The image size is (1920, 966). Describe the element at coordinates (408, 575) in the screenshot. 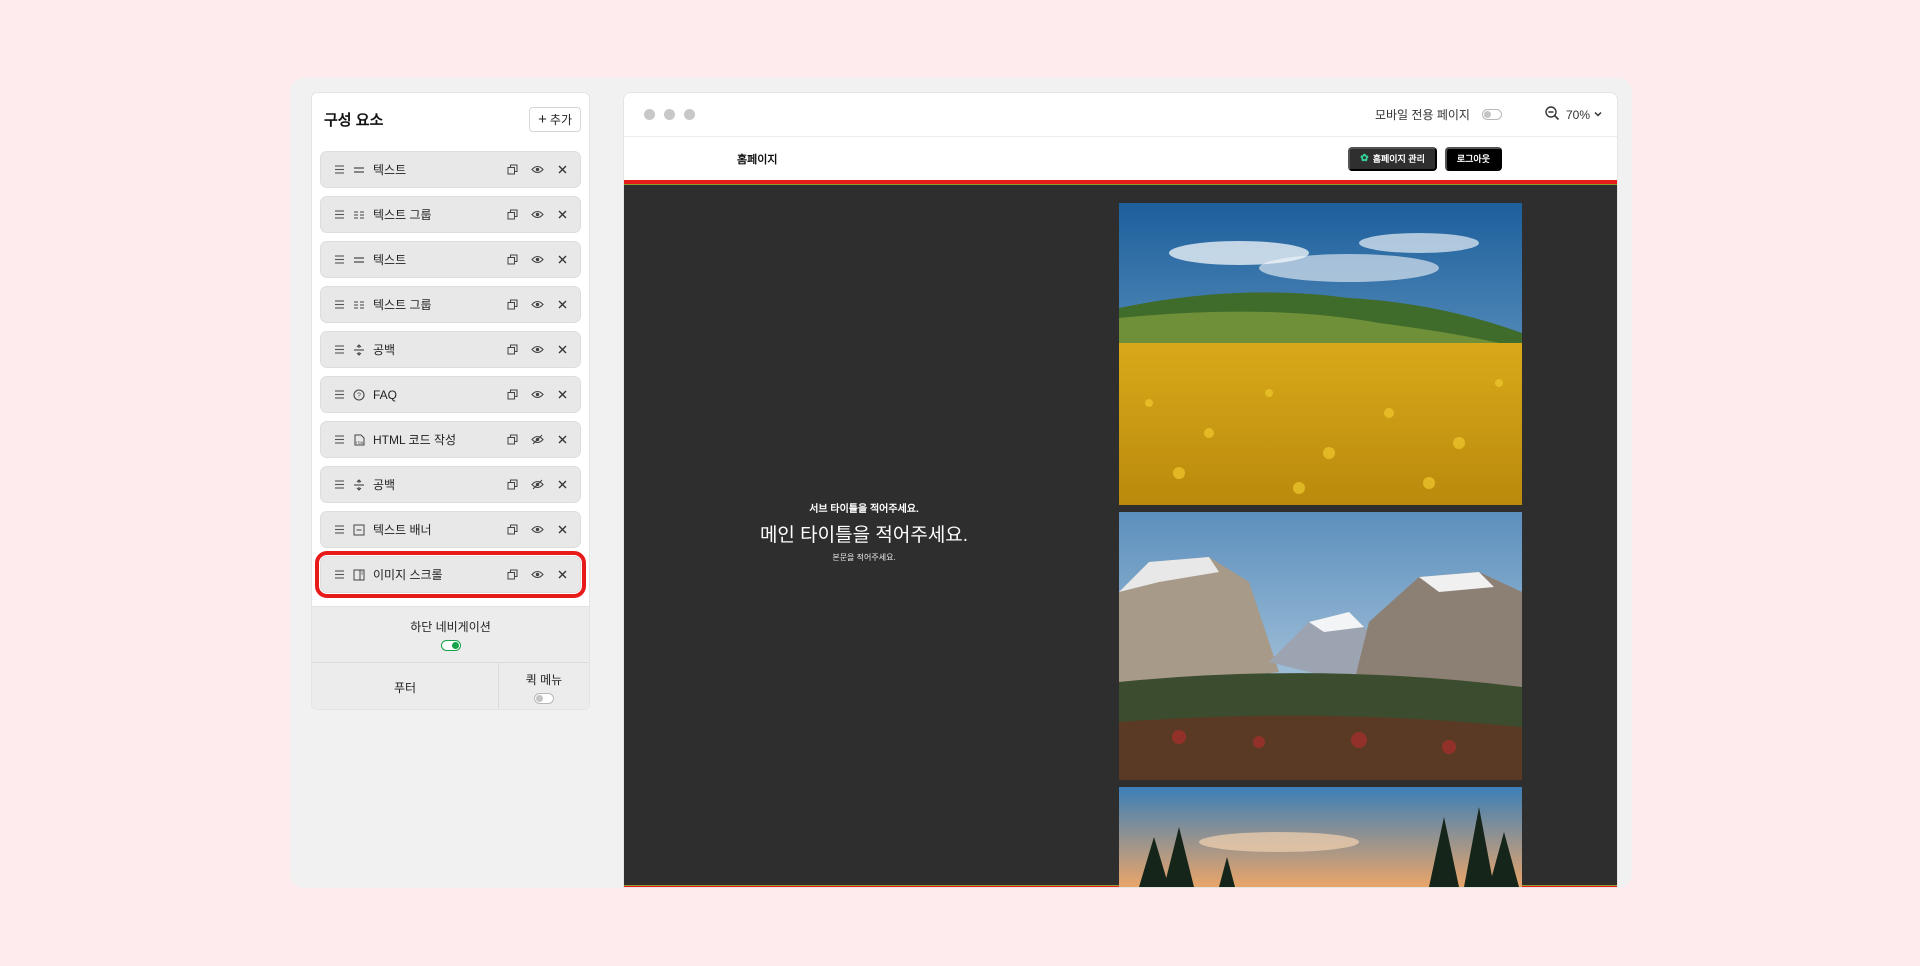

I see `component-item-label: 이미지 스크롤` at that location.